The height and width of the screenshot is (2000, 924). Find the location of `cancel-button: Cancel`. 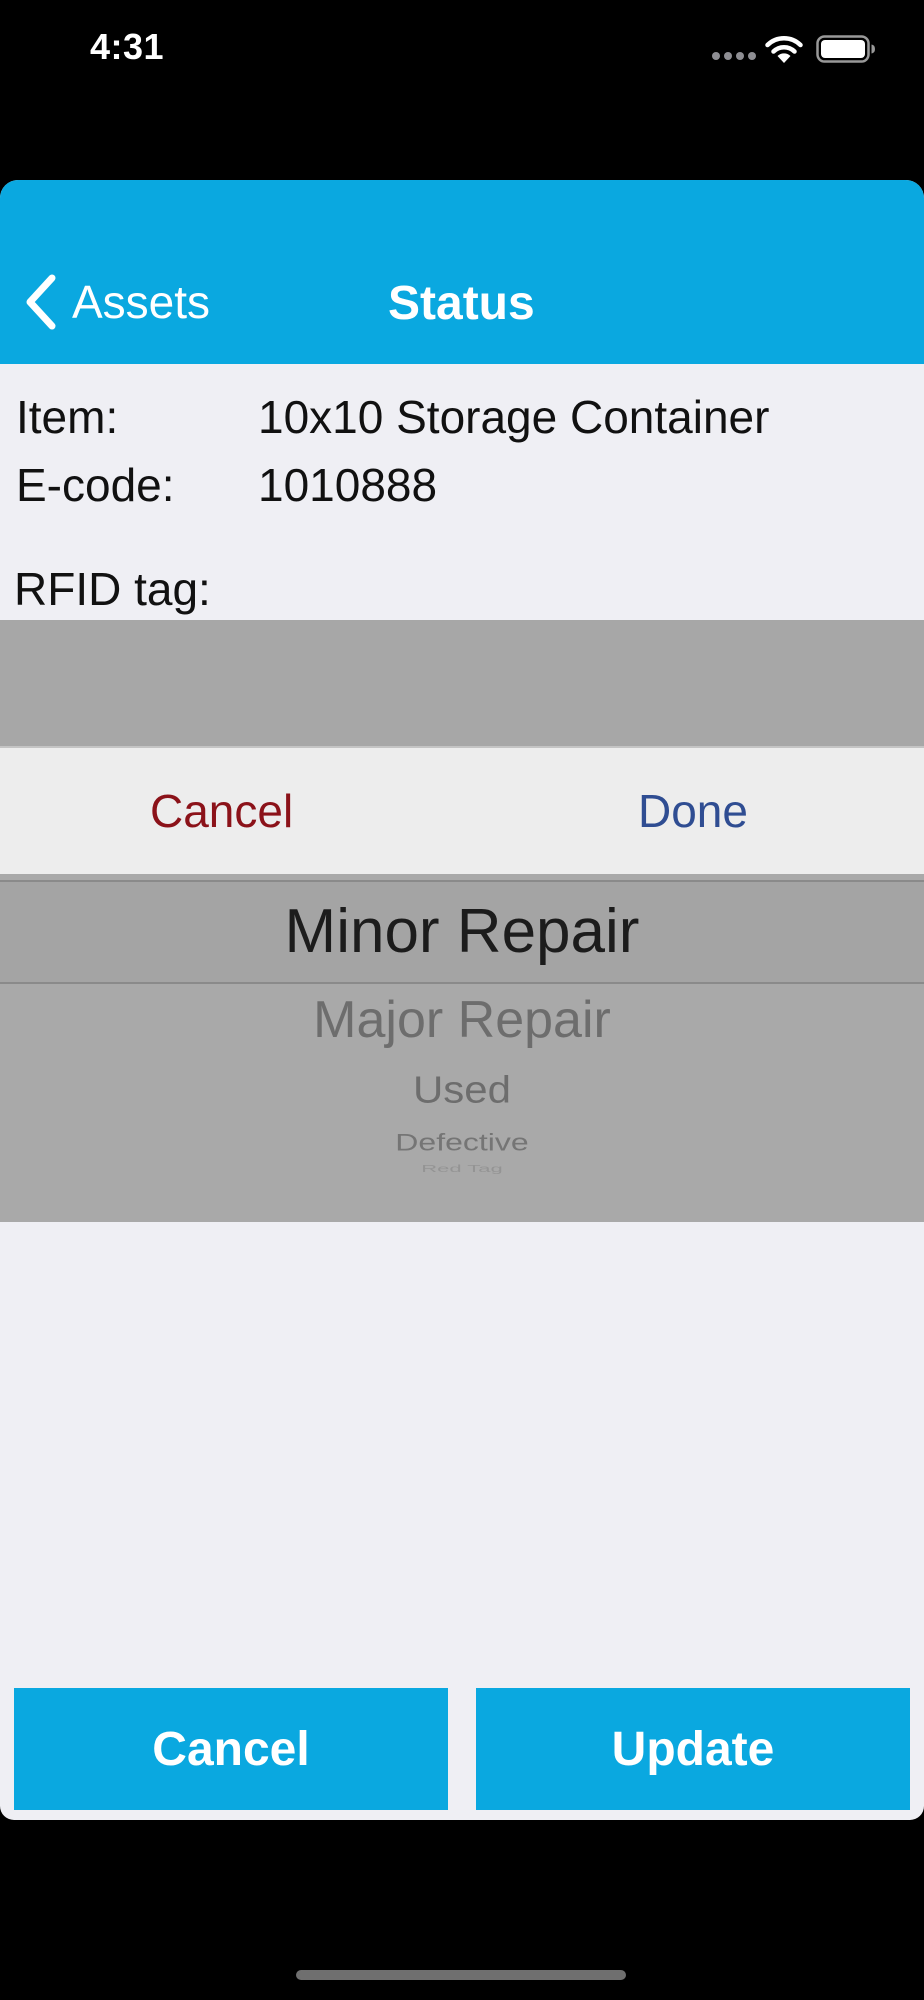

cancel-button: Cancel is located at coordinates (231, 1749).